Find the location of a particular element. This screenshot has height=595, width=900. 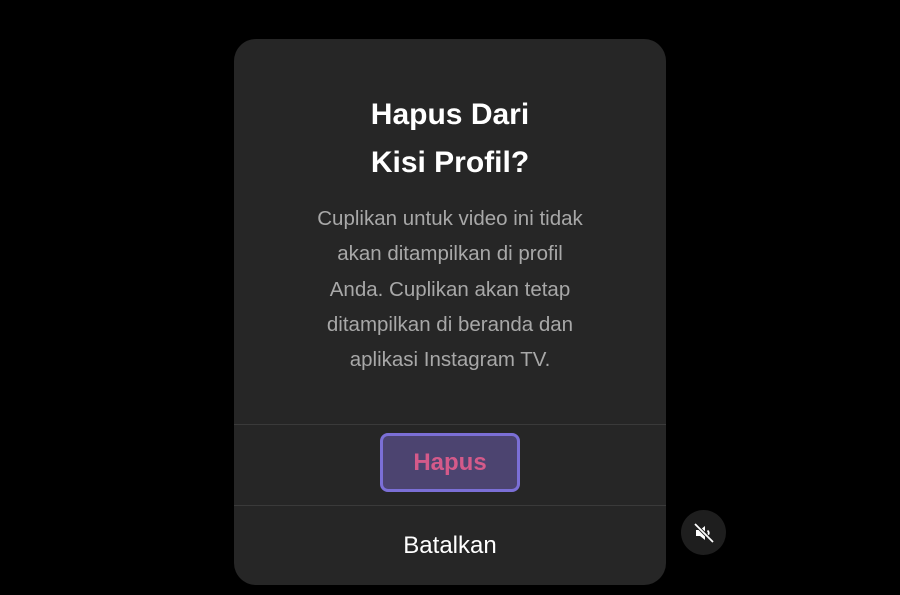

cancel-button: Batalkan is located at coordinates (450, 545).